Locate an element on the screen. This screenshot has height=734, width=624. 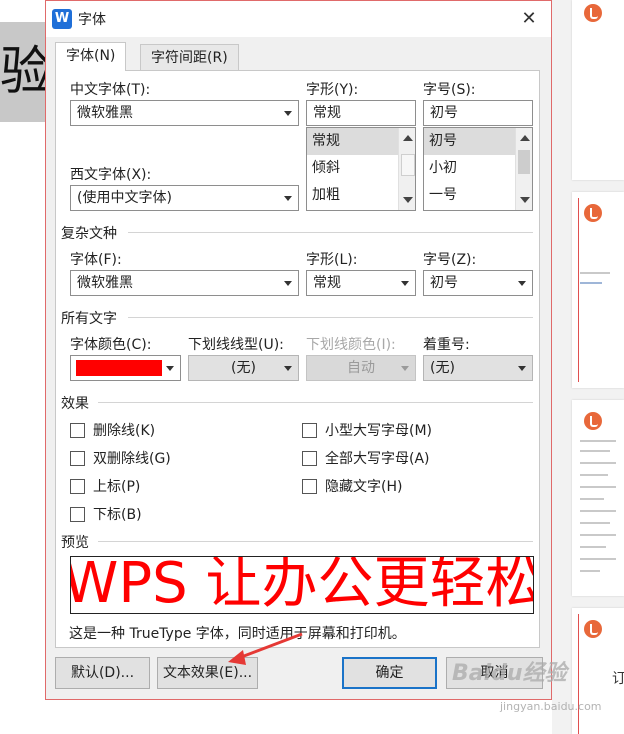
baidu-watermark-url: jingyan.baidu.com is located at coordinates (551, 706).